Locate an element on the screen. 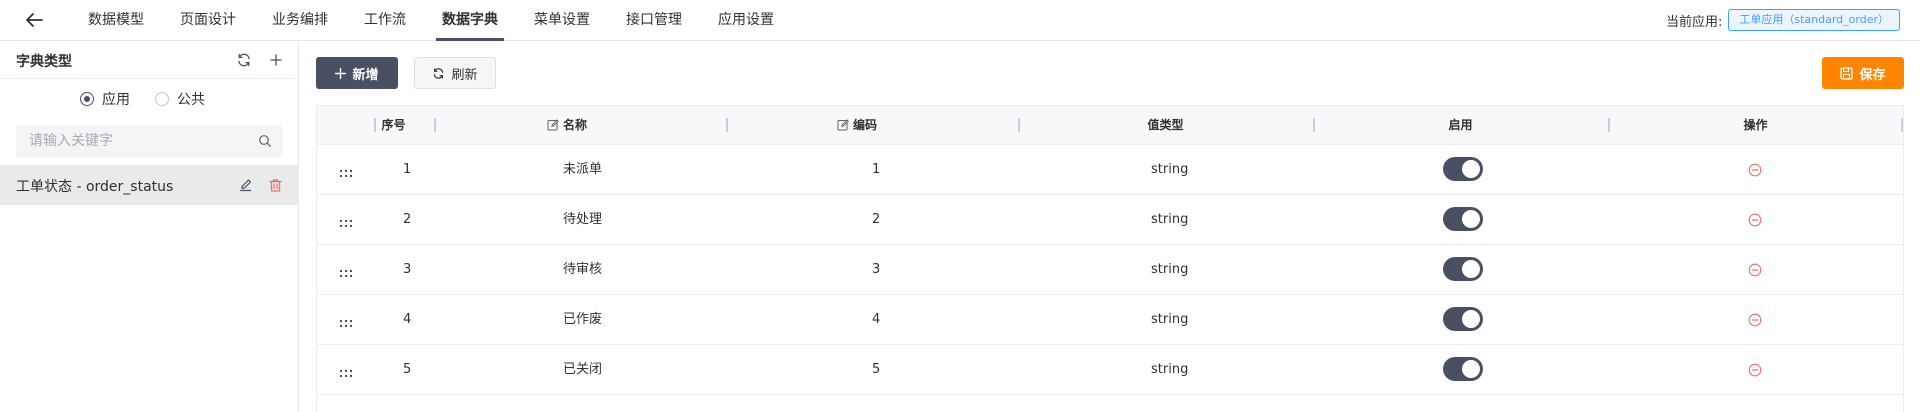 The image size is (1920, 412). save-button-label: 保存 is located at coordinates (1872, 75).